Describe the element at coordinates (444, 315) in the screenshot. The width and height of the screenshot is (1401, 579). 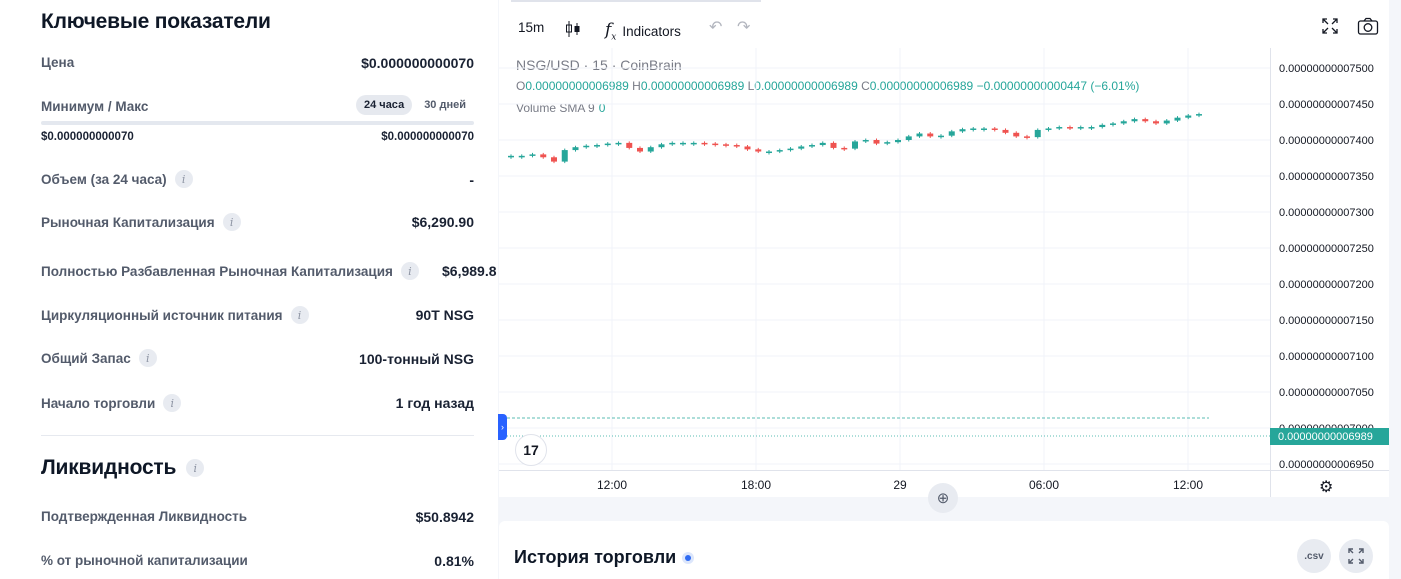
I see `circulating-value: 90T NSG` at that location.